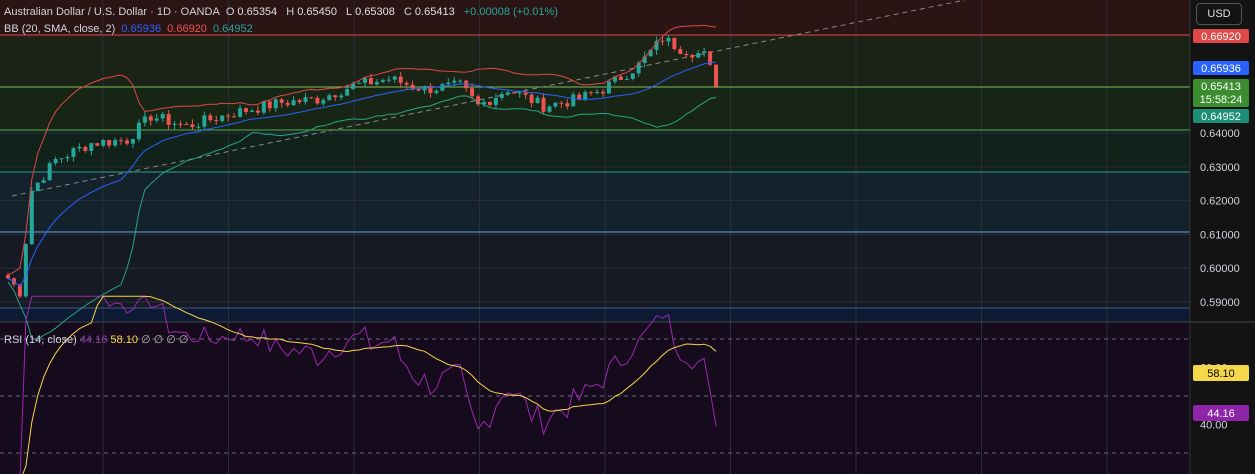 This screenshot has height=474, width=1255. I want to click on bb-lower-value: 0.64952, so click(232, 29).